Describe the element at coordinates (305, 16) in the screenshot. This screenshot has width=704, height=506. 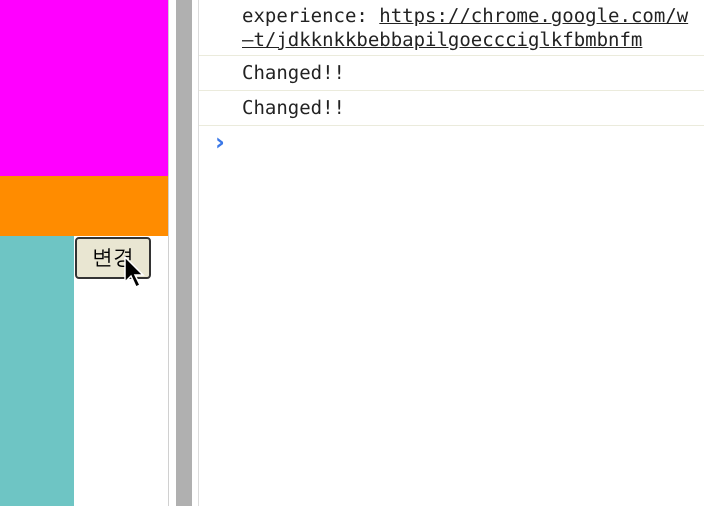
I see `console-message: experience:` at that location.